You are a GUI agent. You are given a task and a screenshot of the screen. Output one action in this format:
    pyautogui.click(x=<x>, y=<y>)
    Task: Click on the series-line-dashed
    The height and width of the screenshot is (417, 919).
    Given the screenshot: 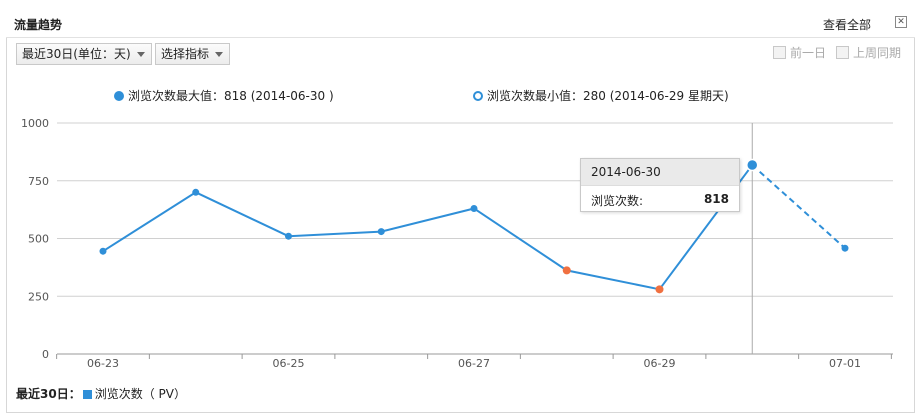 What is the action you would take?
    pyautogui.click(x=798, y=206)
    